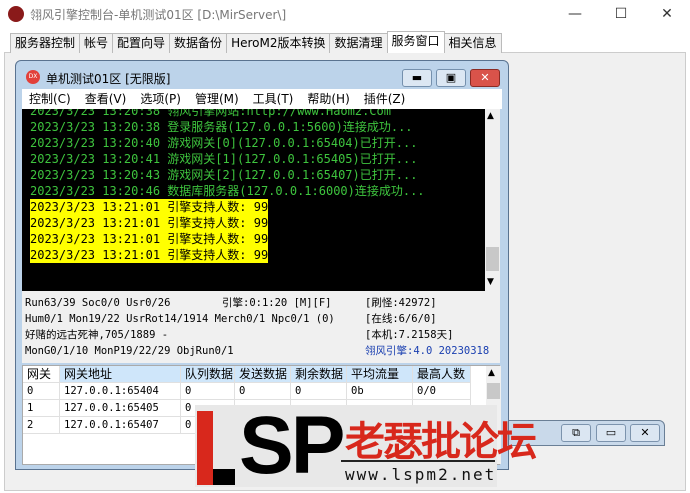  What do you see at coordinates (441, 442) in the screenshot?
I see `watermark-name: 老瑟批论坛` at bounding box center [441, 442].